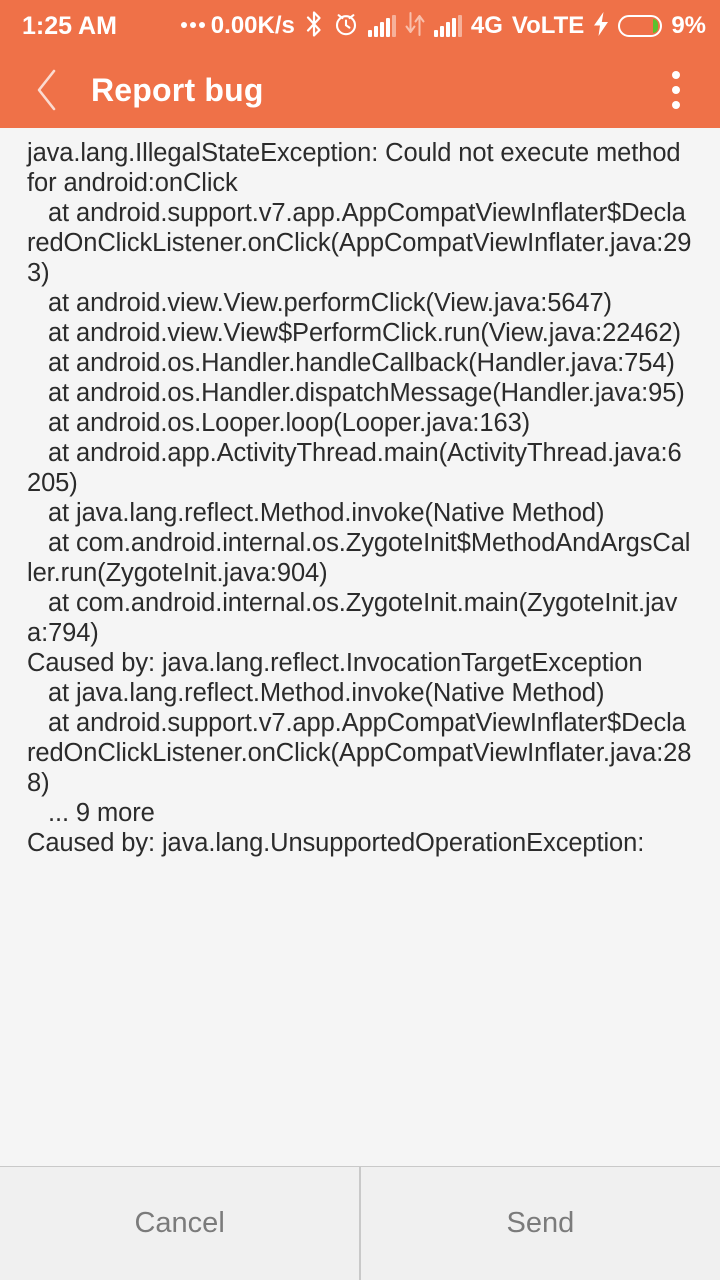 This screenshot has height=1280, width=720. Describe the element at coordinates (180, 1223) in the screenshot. I see `cancel-button: Cancel` at that location.